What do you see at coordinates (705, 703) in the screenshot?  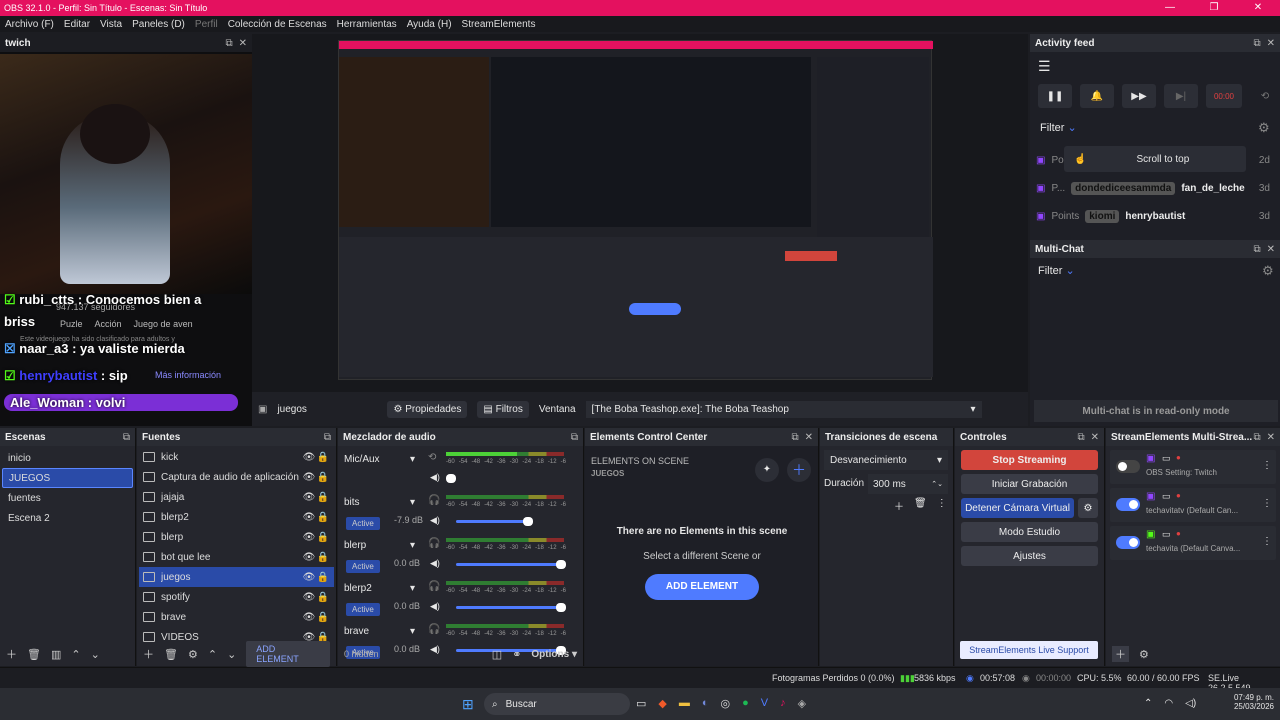 I see `discord-icon: ◐` at bounding box center [705, 703].